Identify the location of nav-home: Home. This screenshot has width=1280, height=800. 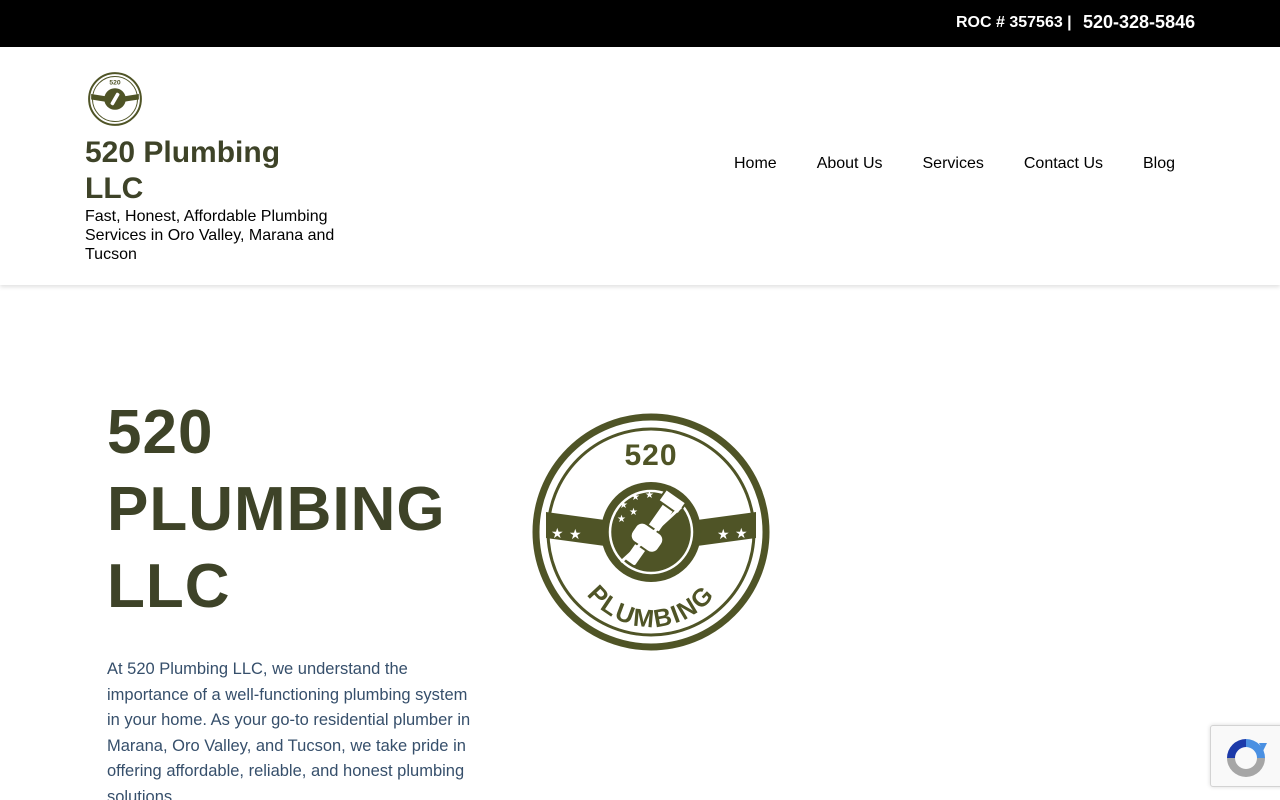
(755, 164).